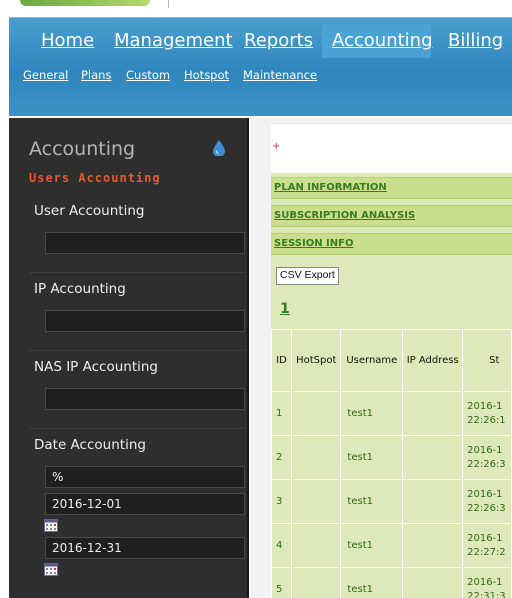 This screenshot has width=512, height=598. I want to click on submenu-general: General, so click(45, 75).